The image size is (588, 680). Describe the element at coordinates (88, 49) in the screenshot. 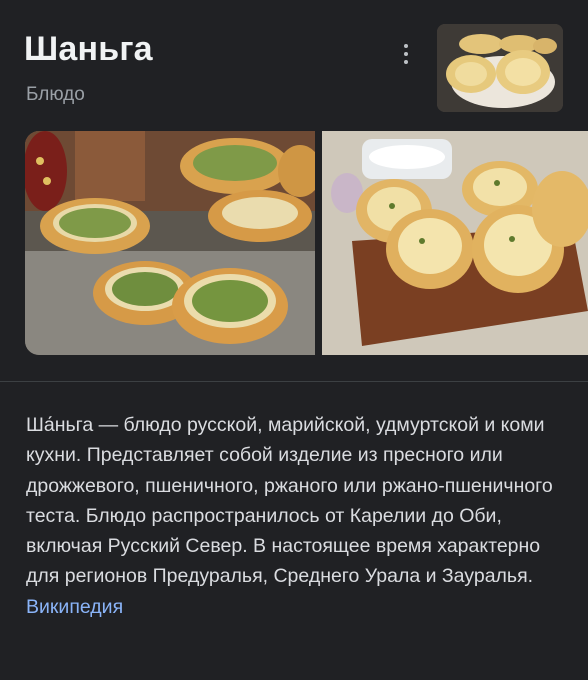

I see `entity-title: Шаньга` at that location.